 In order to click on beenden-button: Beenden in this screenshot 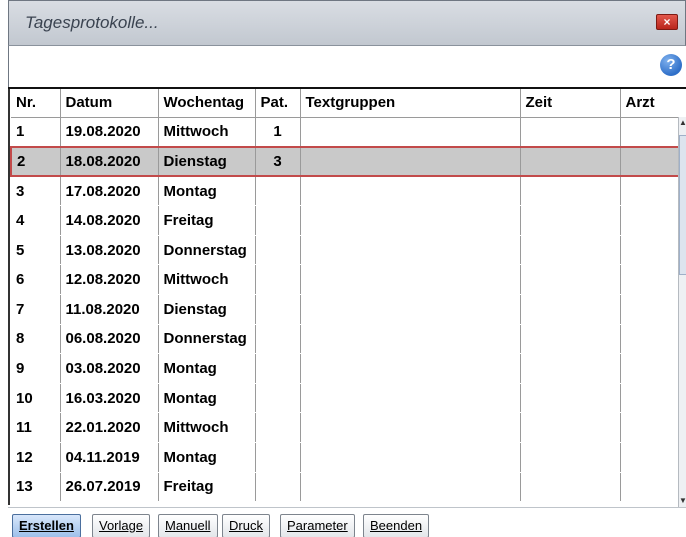, I will do `click(396, 525)`.